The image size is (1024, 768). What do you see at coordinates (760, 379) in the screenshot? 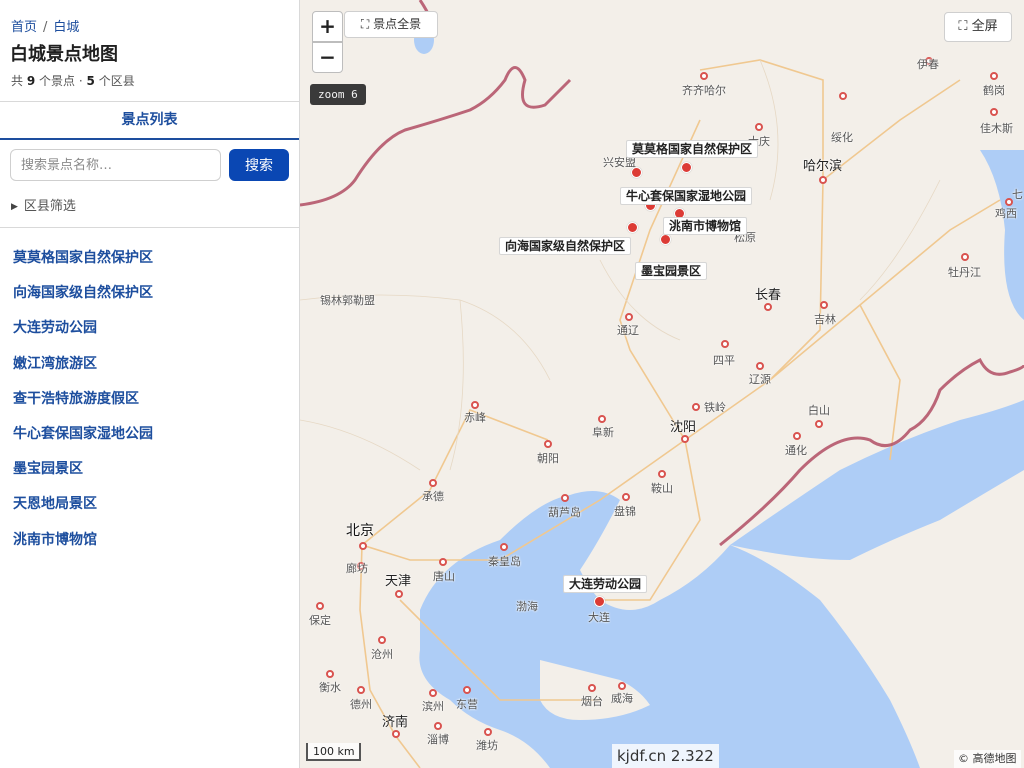
I see `city-label: 辽源` at bounding box center [760, 379].